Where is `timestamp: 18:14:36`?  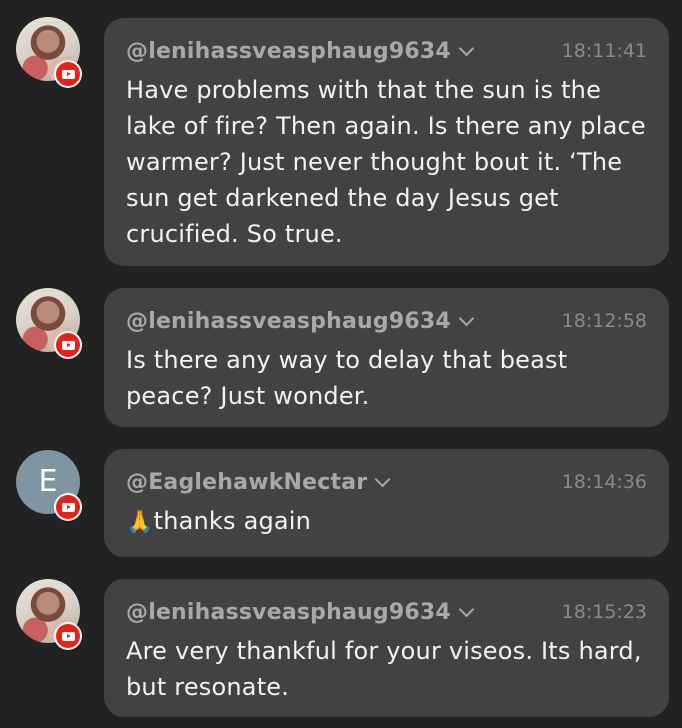 timestamp: 18:14:36 is located at coordinates (604, 482).